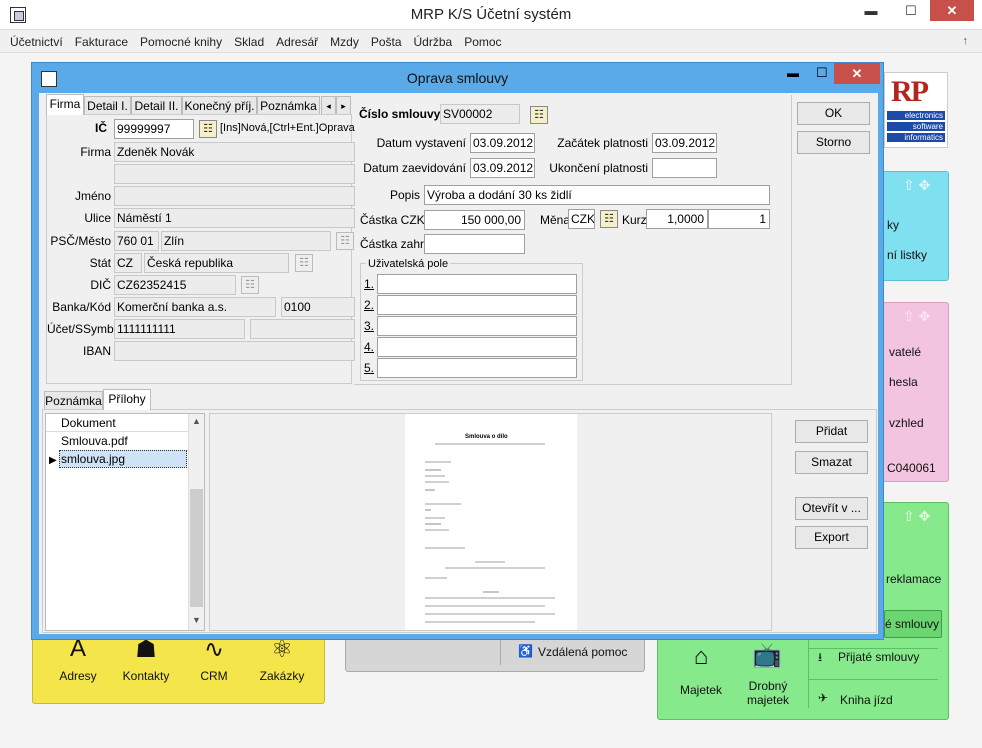  I want to click on castka-czk-input: 150 000,00, so click(474, 220).